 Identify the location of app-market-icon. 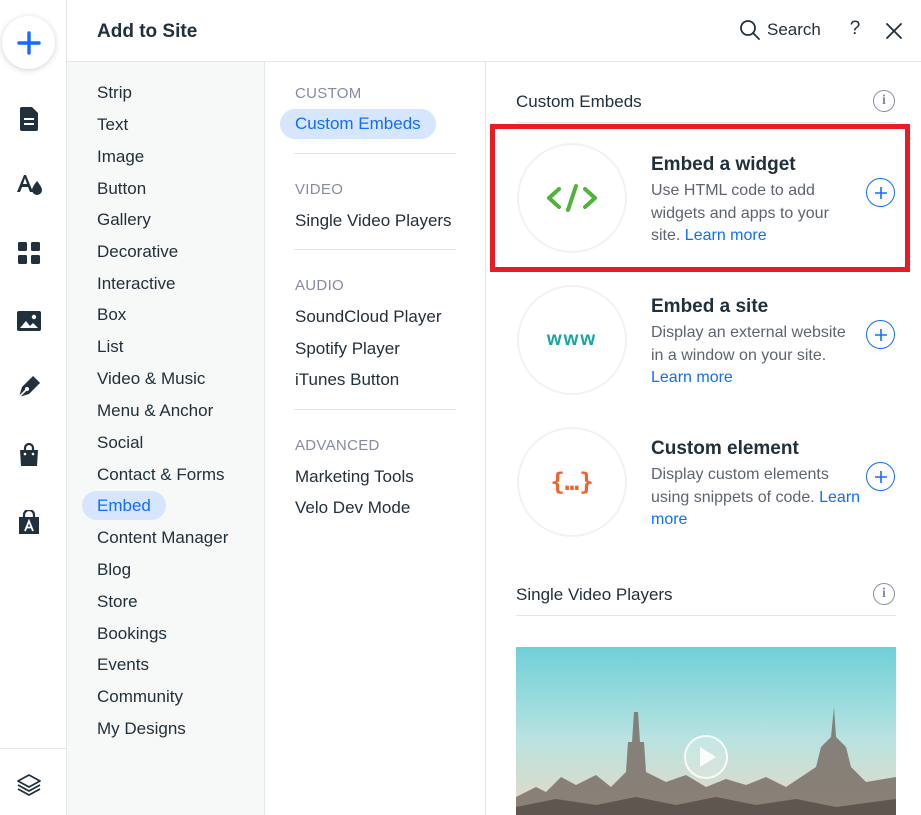
(29, 523).